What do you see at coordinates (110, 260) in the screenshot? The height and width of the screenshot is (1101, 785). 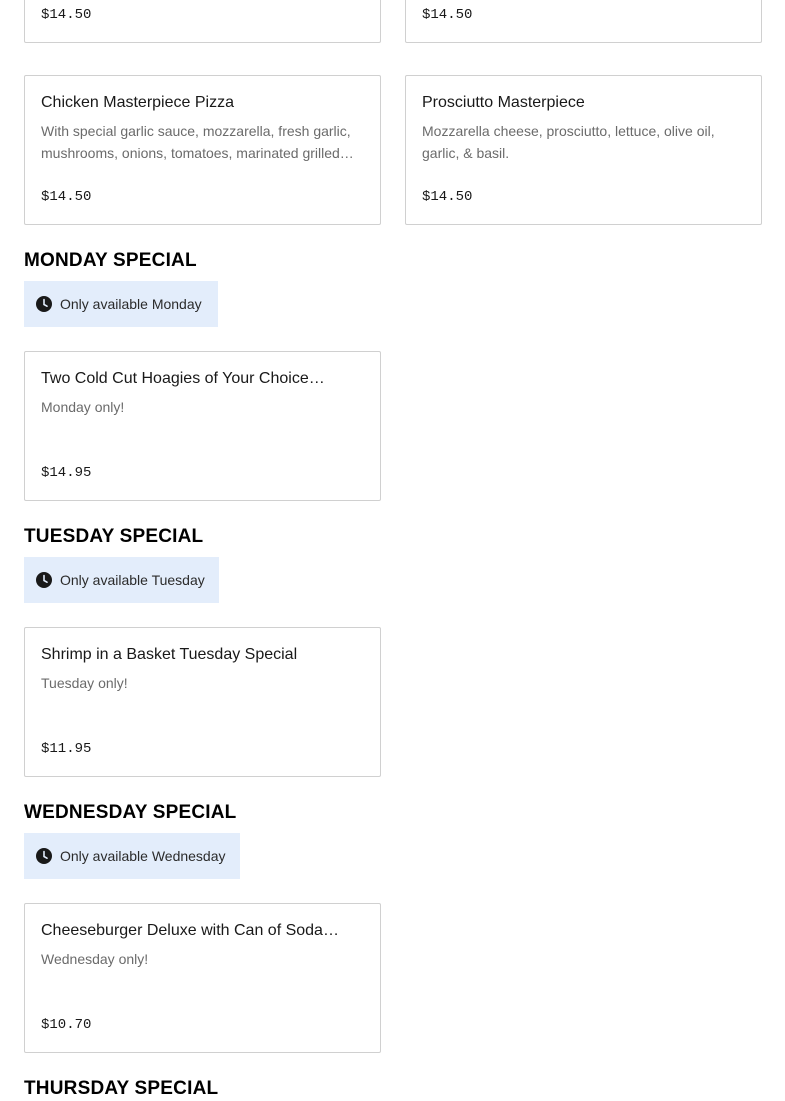 I see `section-heading-monday: MONDAY SPECIAL` at bounding box center [110, 260].